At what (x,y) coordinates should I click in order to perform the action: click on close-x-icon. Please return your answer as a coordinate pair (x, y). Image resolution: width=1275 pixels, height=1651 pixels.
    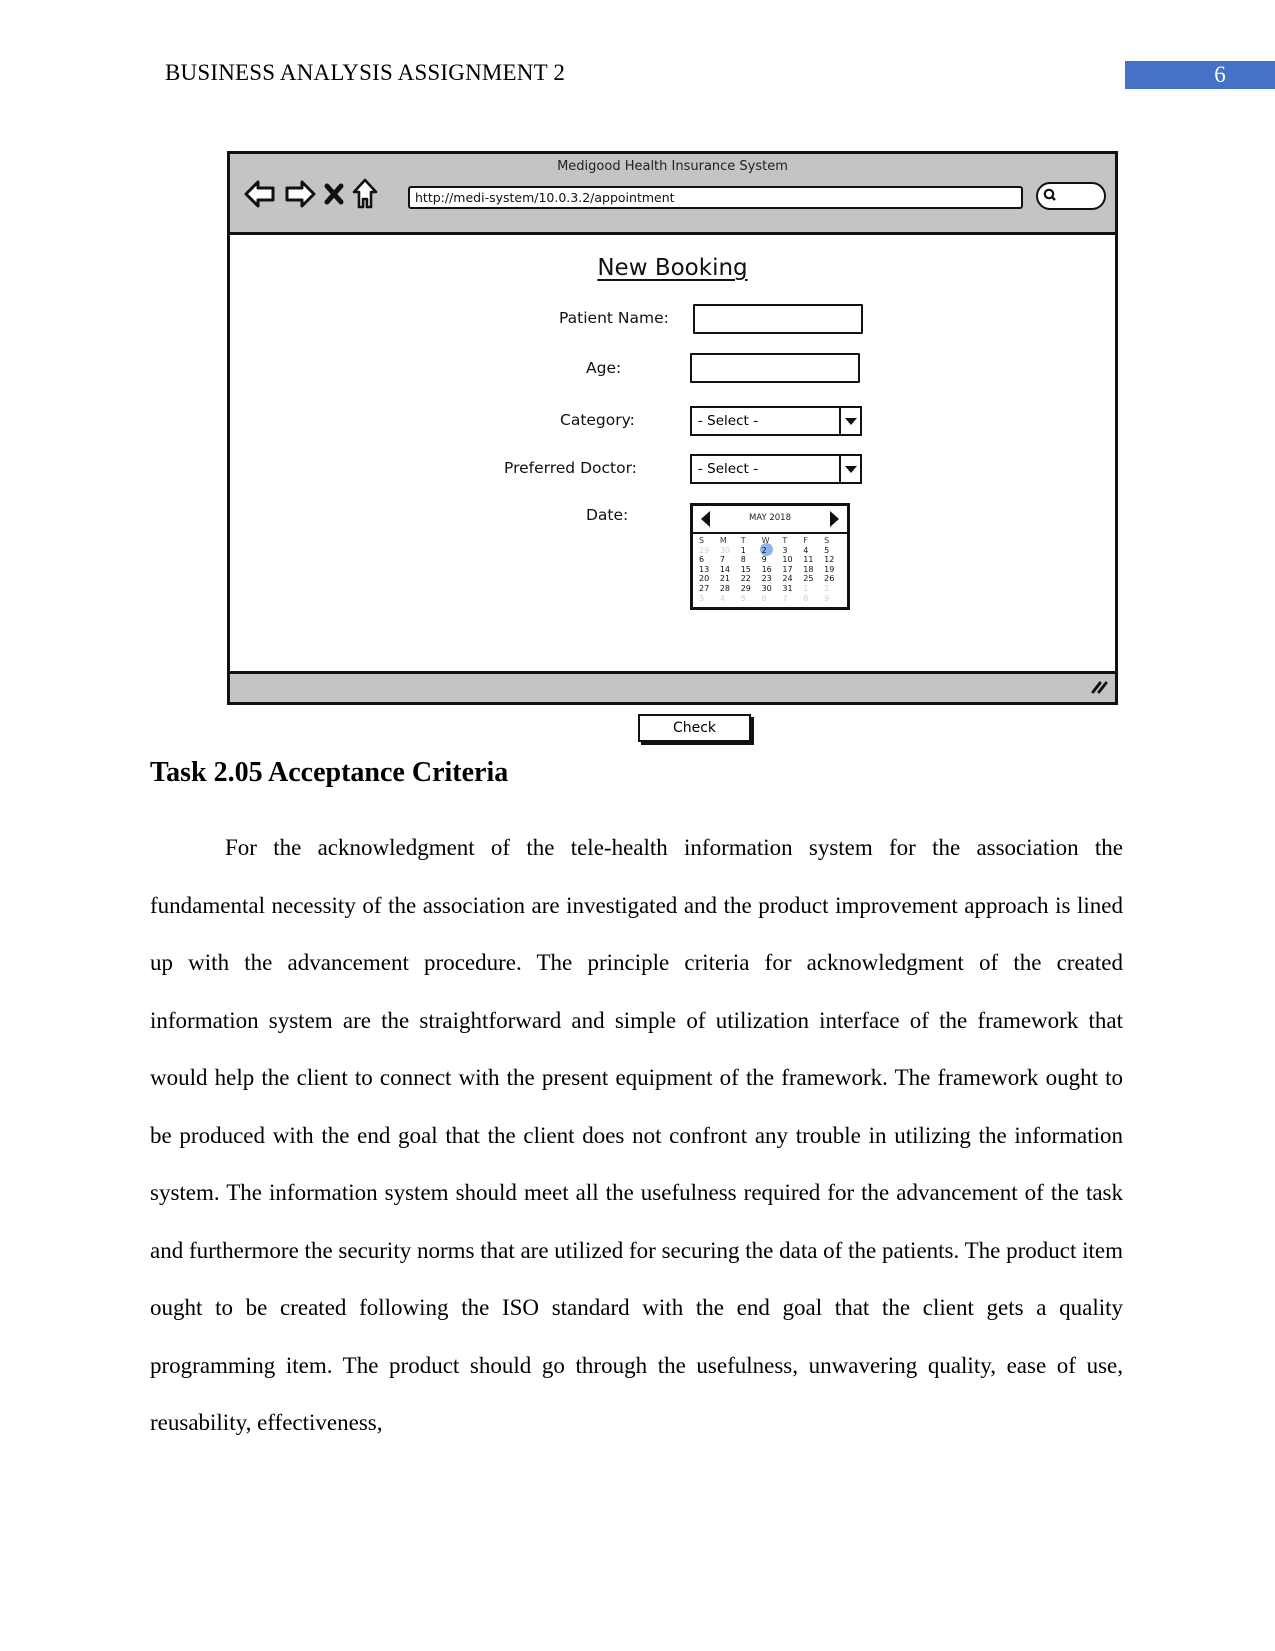
    Looking at the image, I should click on (334, 194).